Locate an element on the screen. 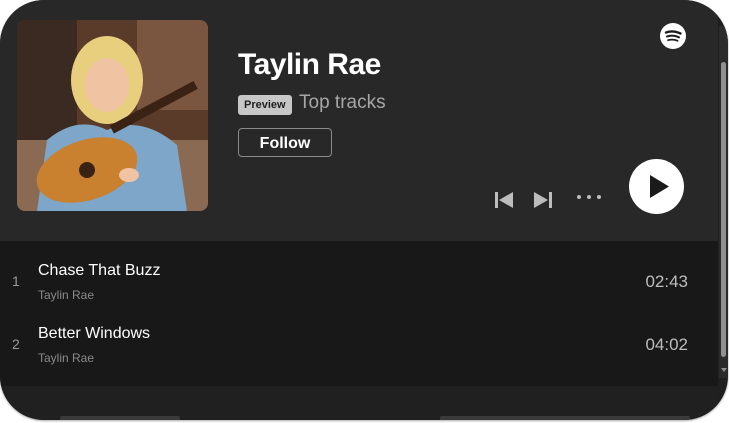 The image size is (729, 423). play-button is located at coordinates (656, 186).